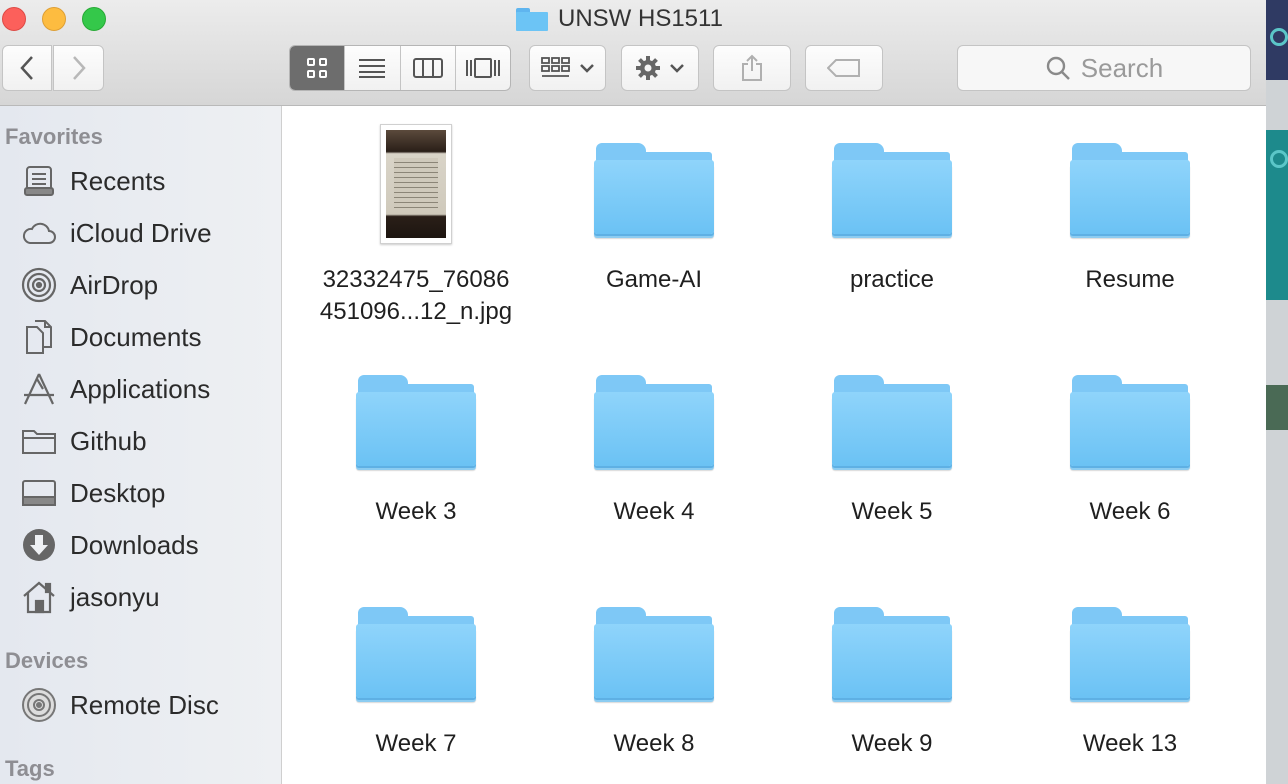 This screenshot has width=1288, height=784. What do you see at coordinates (140, 388) in the screenshot?
I see `sidebar-item-label: Applications` at bounding box center [140, 388].